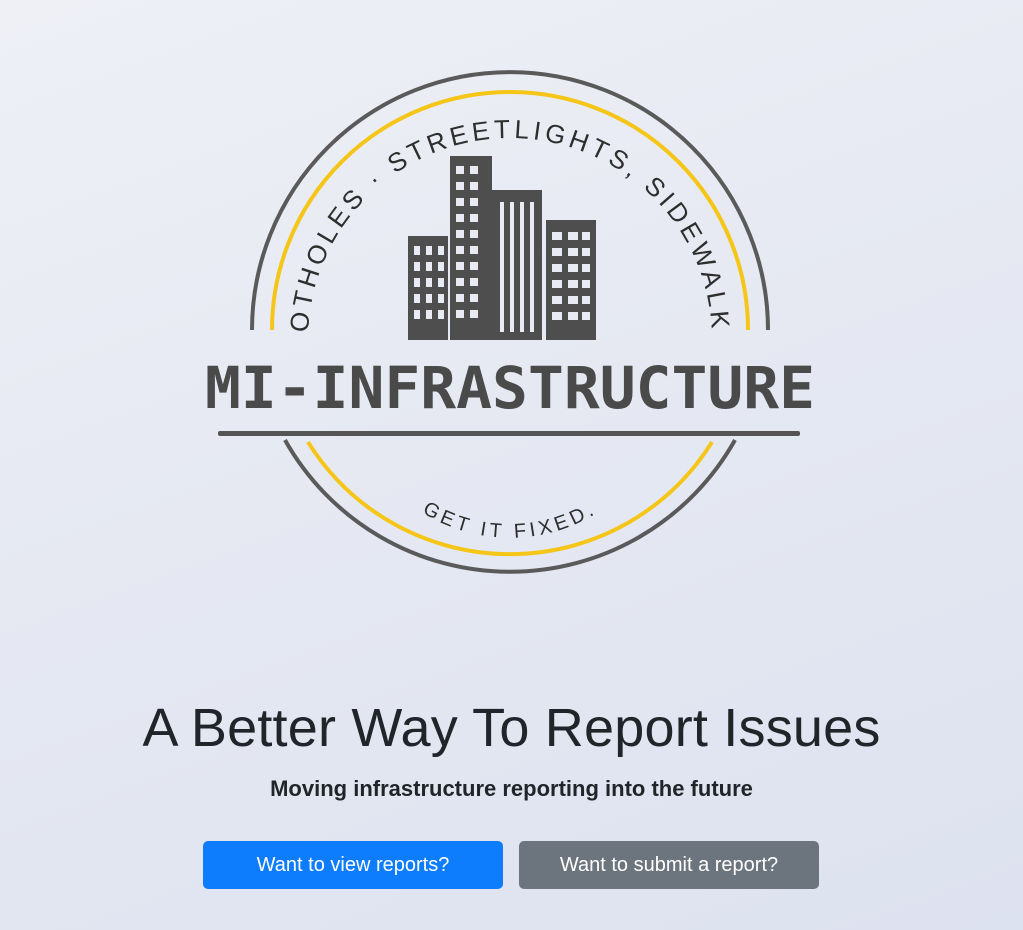 The height and width of the screenshot is (930, 1023). Describe the element at coordinates (669, 865) in the screenshot. I see `submit-report-button: Want to submit a report?` at that location.